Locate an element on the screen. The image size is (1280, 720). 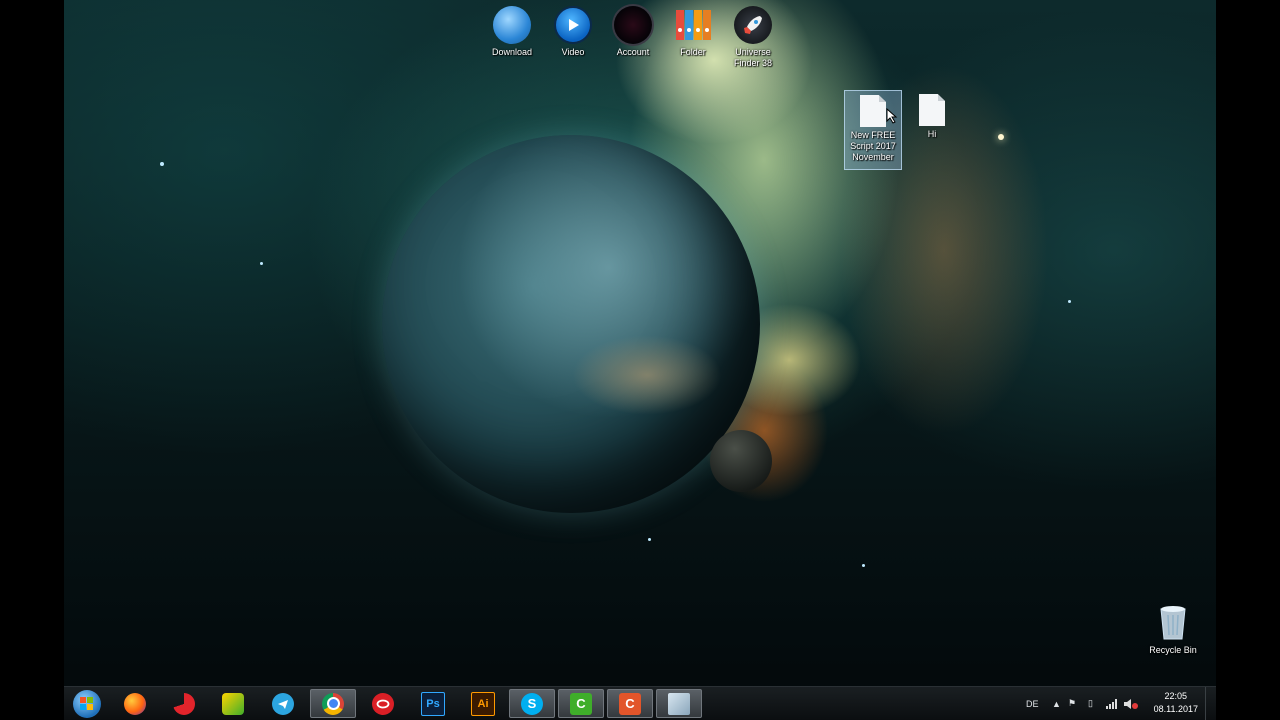
taskbar-ccleaner is located at coordinates (184, 703).